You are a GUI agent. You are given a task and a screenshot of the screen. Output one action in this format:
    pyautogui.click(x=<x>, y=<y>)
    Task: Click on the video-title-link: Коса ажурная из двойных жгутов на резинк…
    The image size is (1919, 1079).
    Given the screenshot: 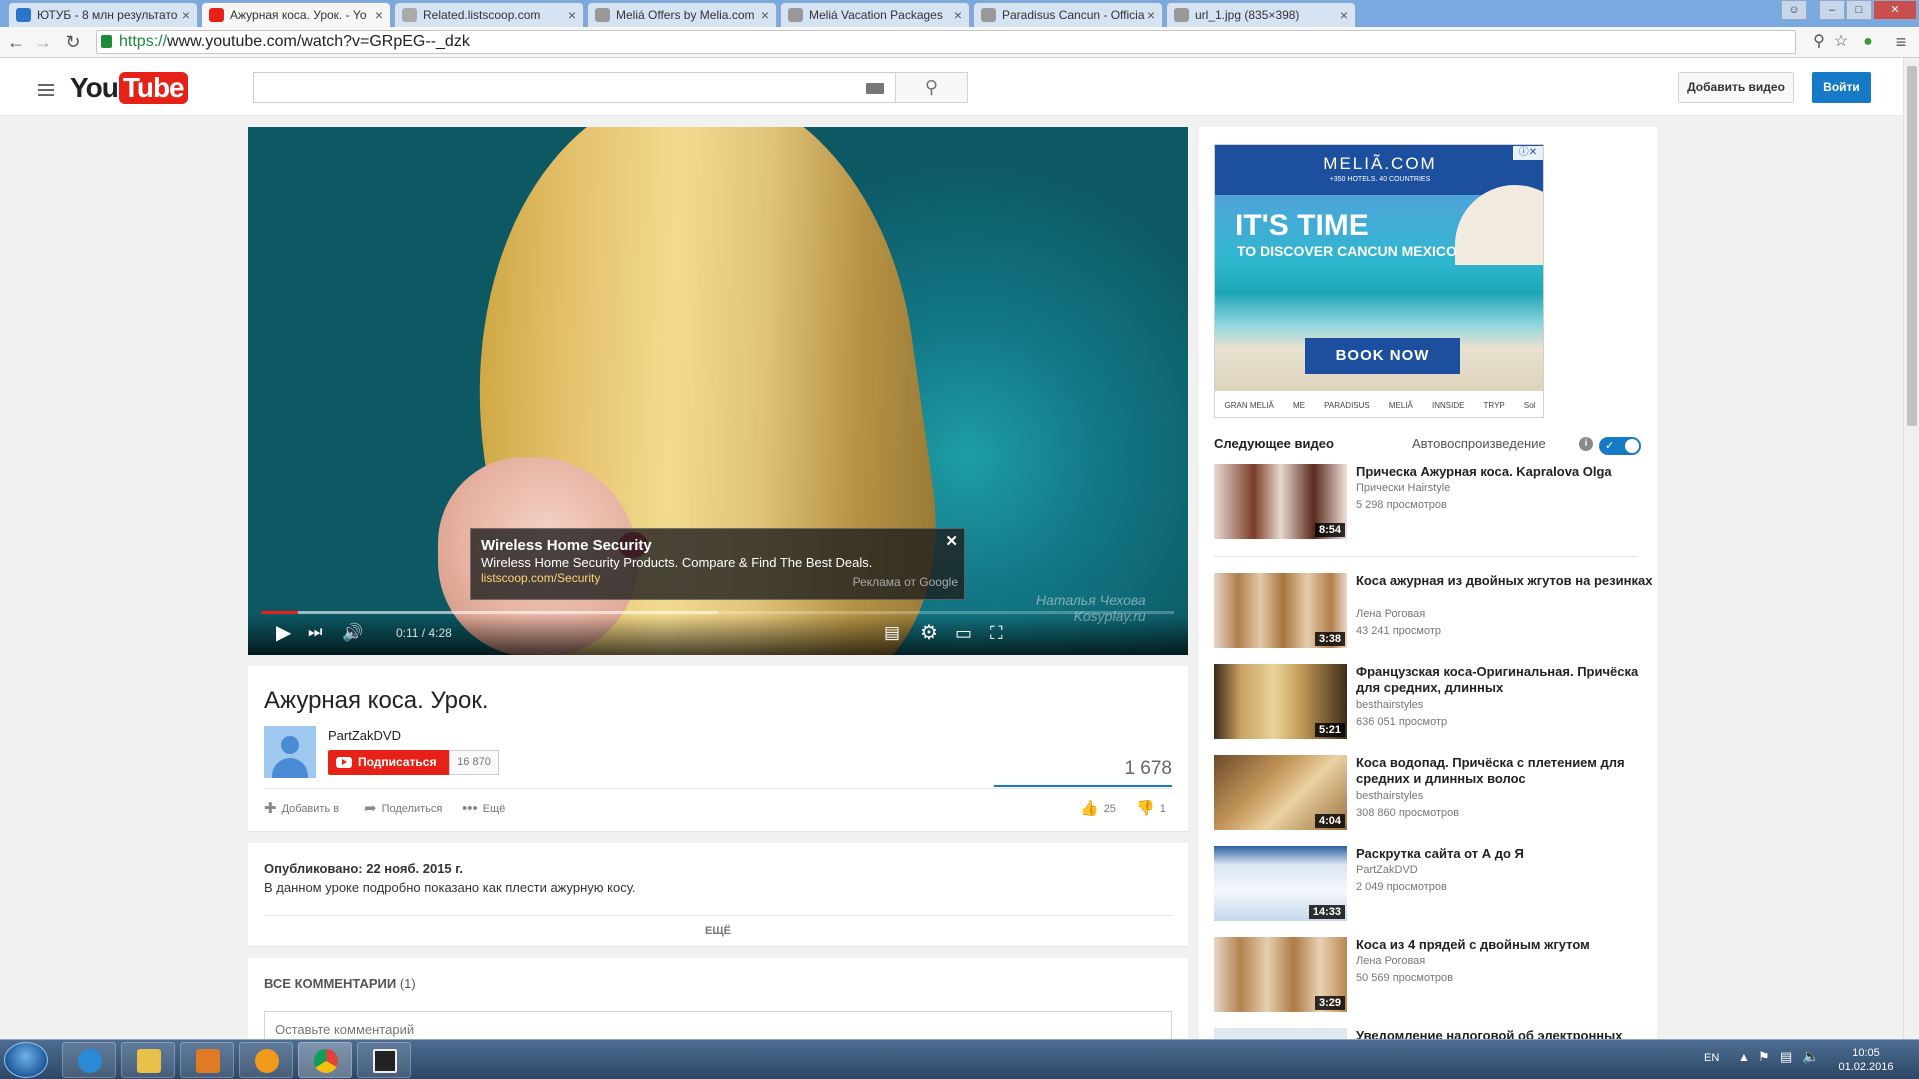 What is the action you would take?
    pyautogui.click(x=1506, y=581)
    